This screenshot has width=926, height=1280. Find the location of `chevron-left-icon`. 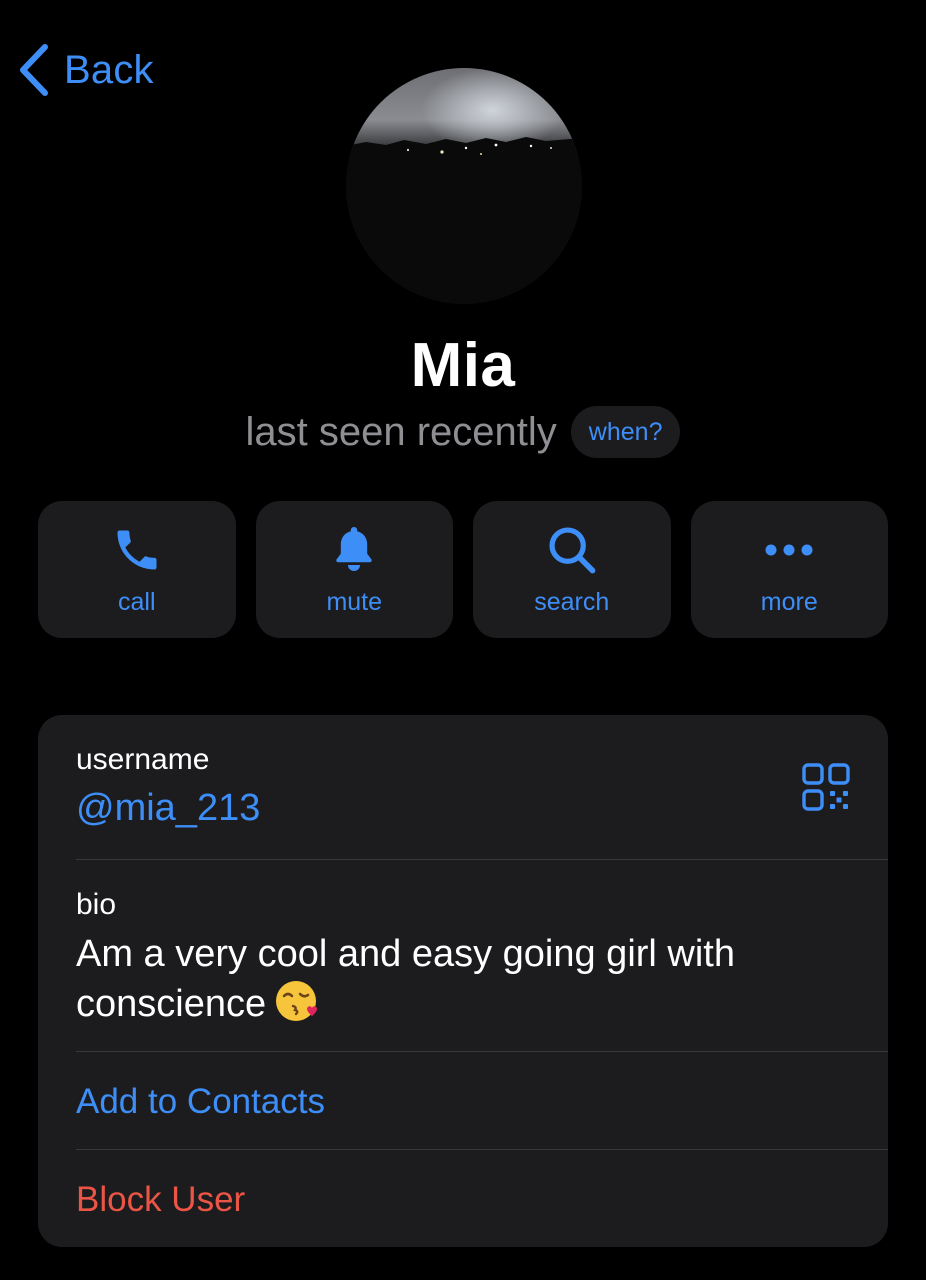

chevron-left-icon is located at coordinates (34, 70).